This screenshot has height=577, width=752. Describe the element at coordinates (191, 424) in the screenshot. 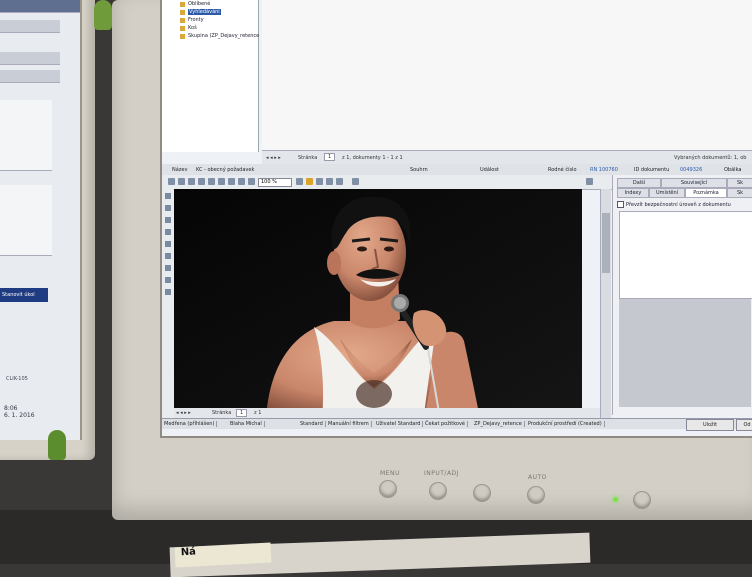

I see `status-user: Medřena (příhlášen)` at that location.